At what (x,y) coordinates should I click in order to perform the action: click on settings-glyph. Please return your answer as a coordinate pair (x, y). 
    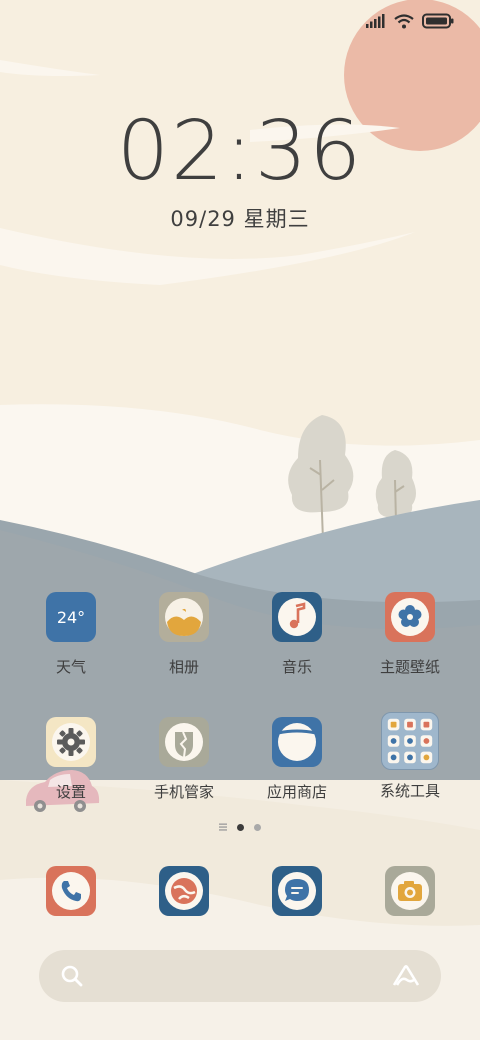
    Looking at the image, I should click on (71, 742).